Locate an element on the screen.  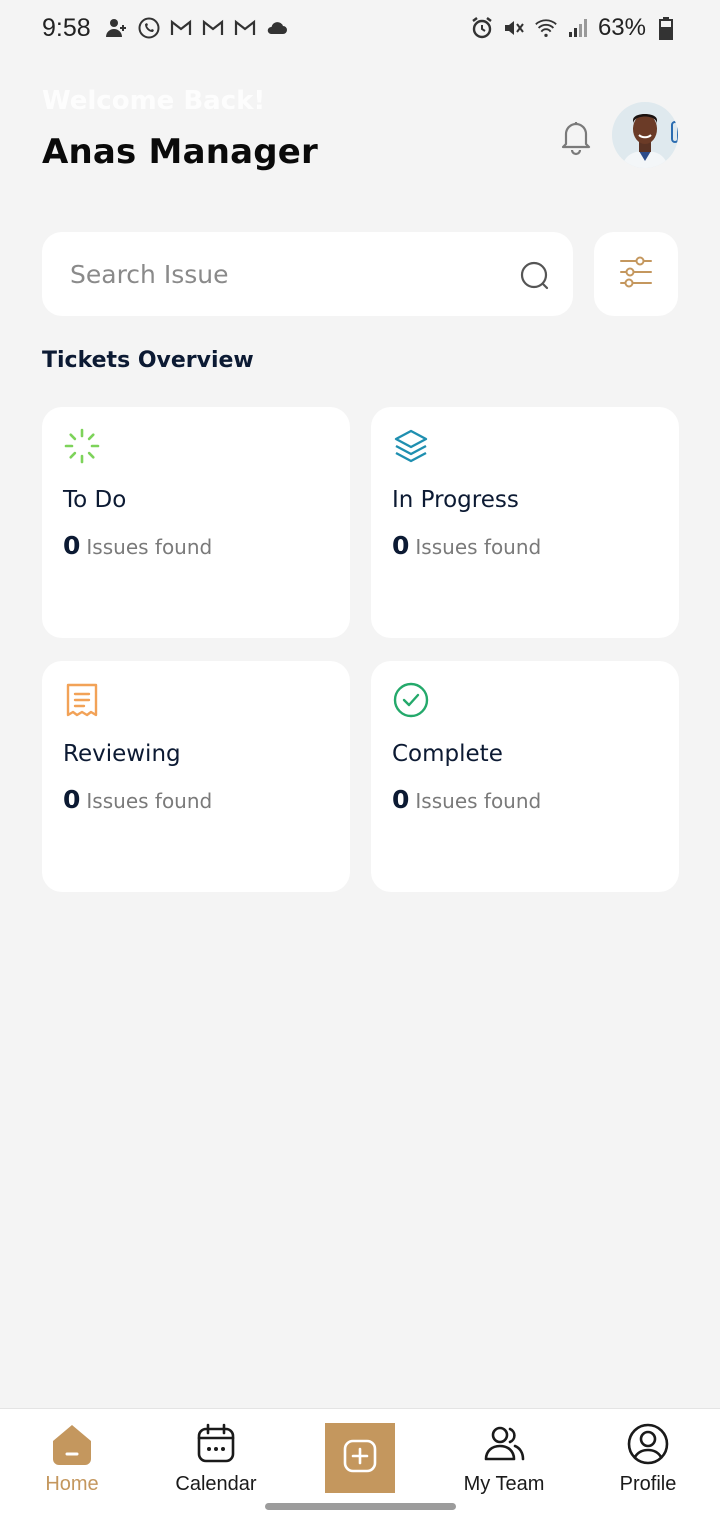
alarm-icon is located at coordinates (482, 28).